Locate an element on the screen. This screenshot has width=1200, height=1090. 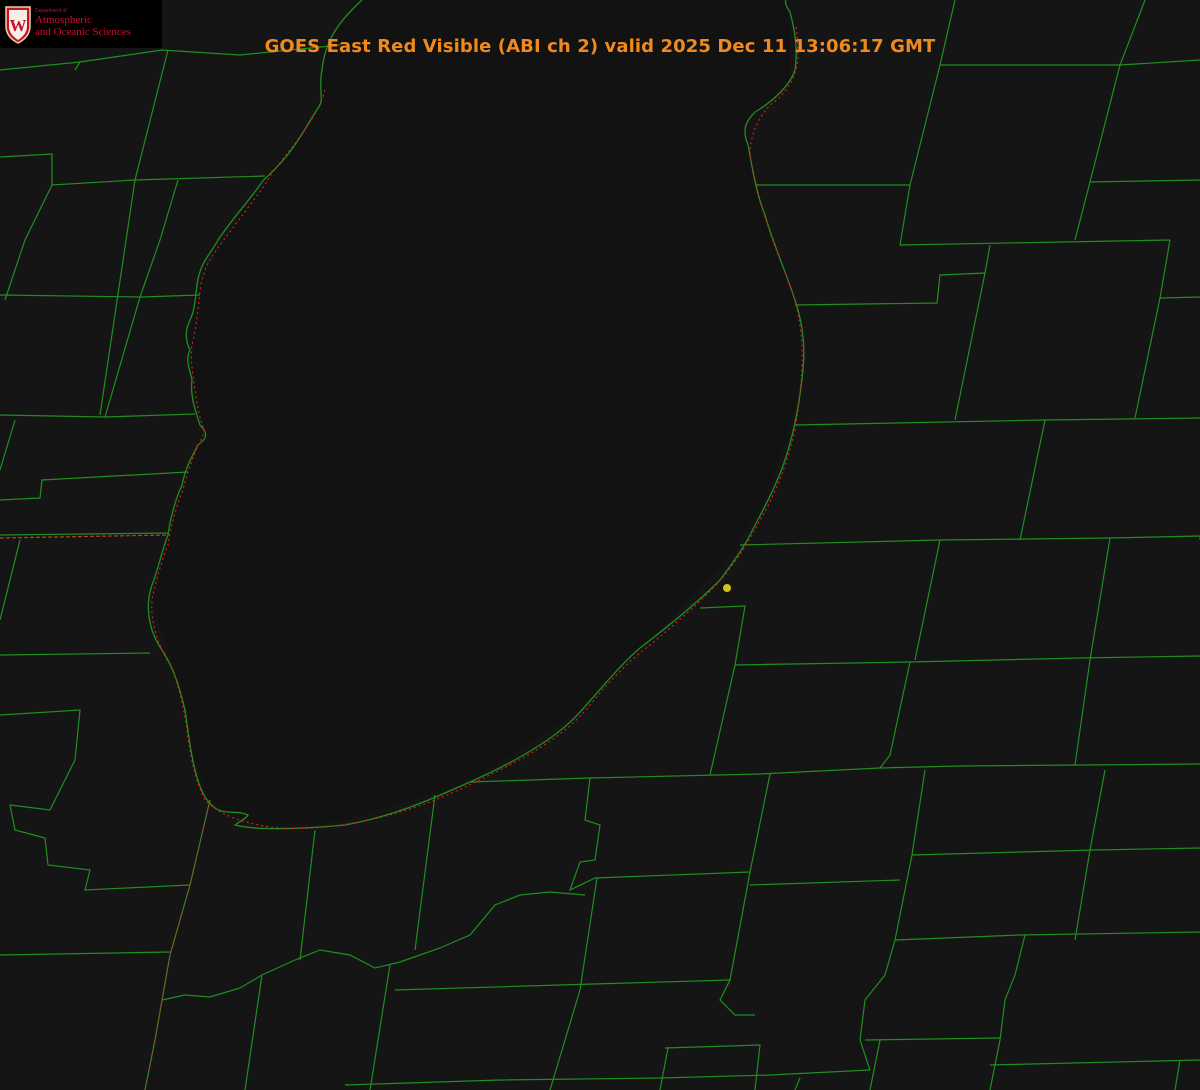
state-boundary-south is located at coordinates (177, 944).